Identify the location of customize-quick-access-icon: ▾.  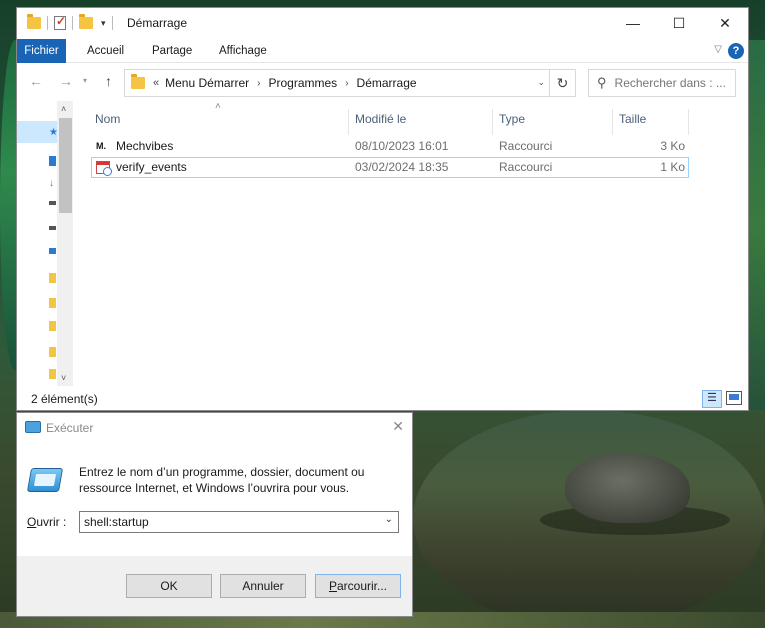
(103, 23).